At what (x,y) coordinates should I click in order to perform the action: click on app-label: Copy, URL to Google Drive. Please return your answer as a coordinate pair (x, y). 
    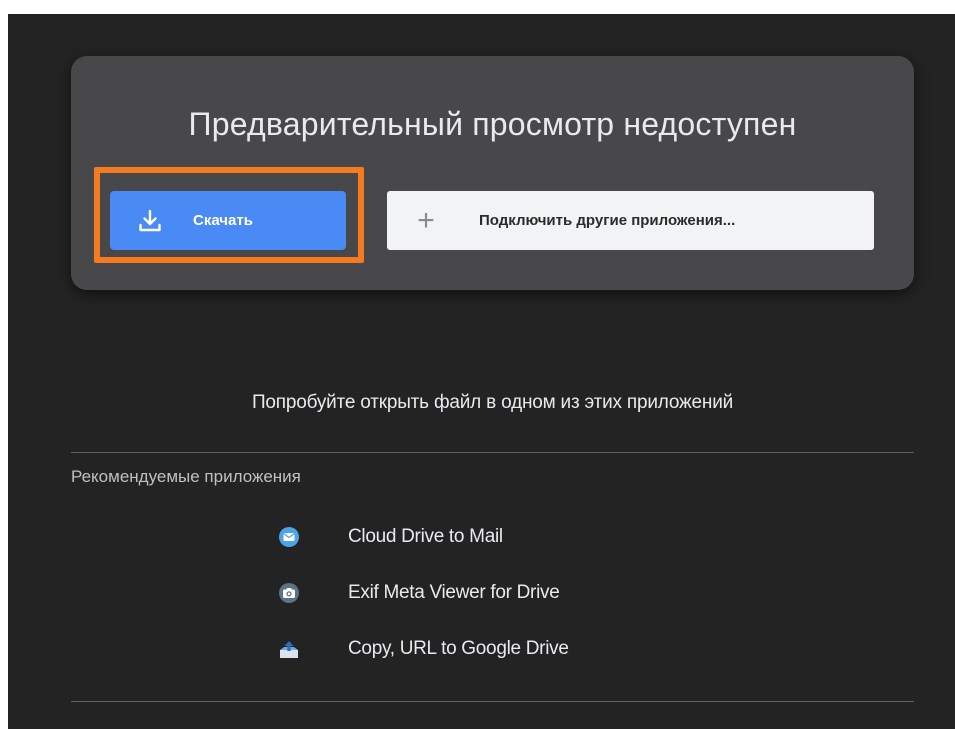
    Looking at the image, I should click on (458, 648).